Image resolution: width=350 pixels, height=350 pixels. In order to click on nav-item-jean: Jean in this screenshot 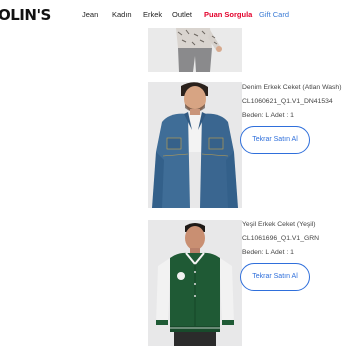, I will do `click(90, 14)`.